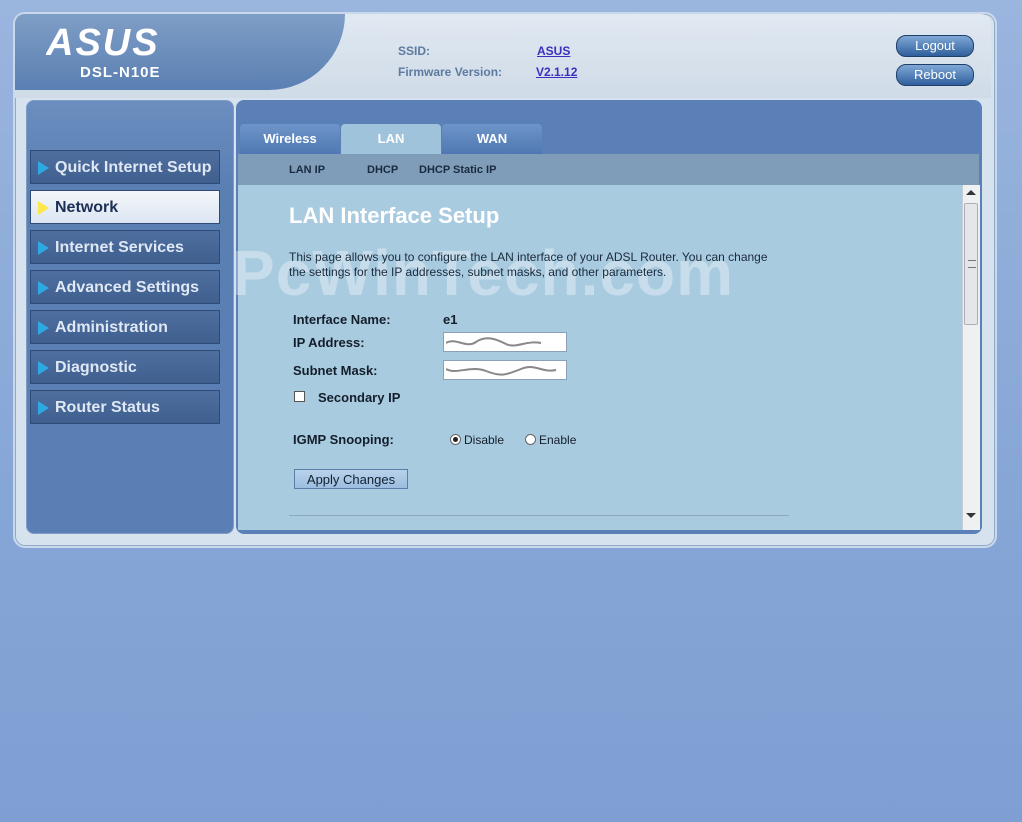 Image resolution: width=1022 pixels, height=822 pixels. I want to click on sidebar-item-label: Advanced Settings, so click(127, 287).